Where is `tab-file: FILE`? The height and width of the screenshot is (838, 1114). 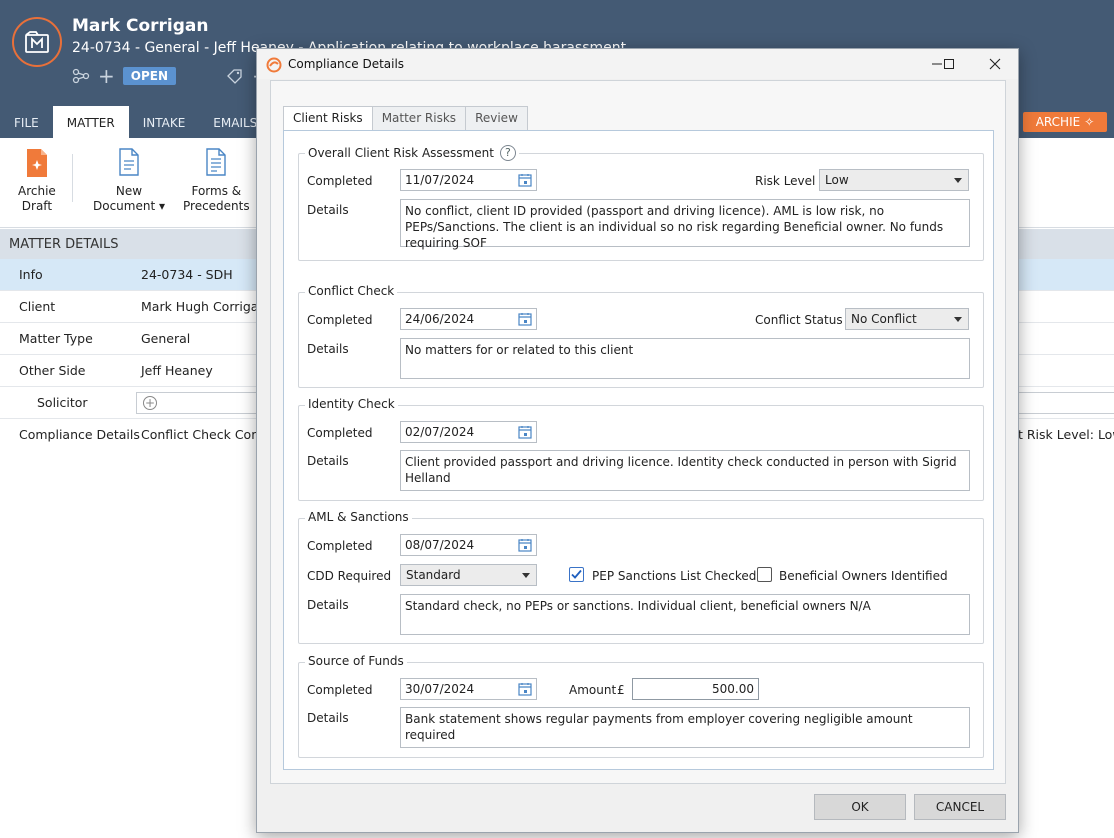 tab-file: FILE is located at coordinates (26, 122).